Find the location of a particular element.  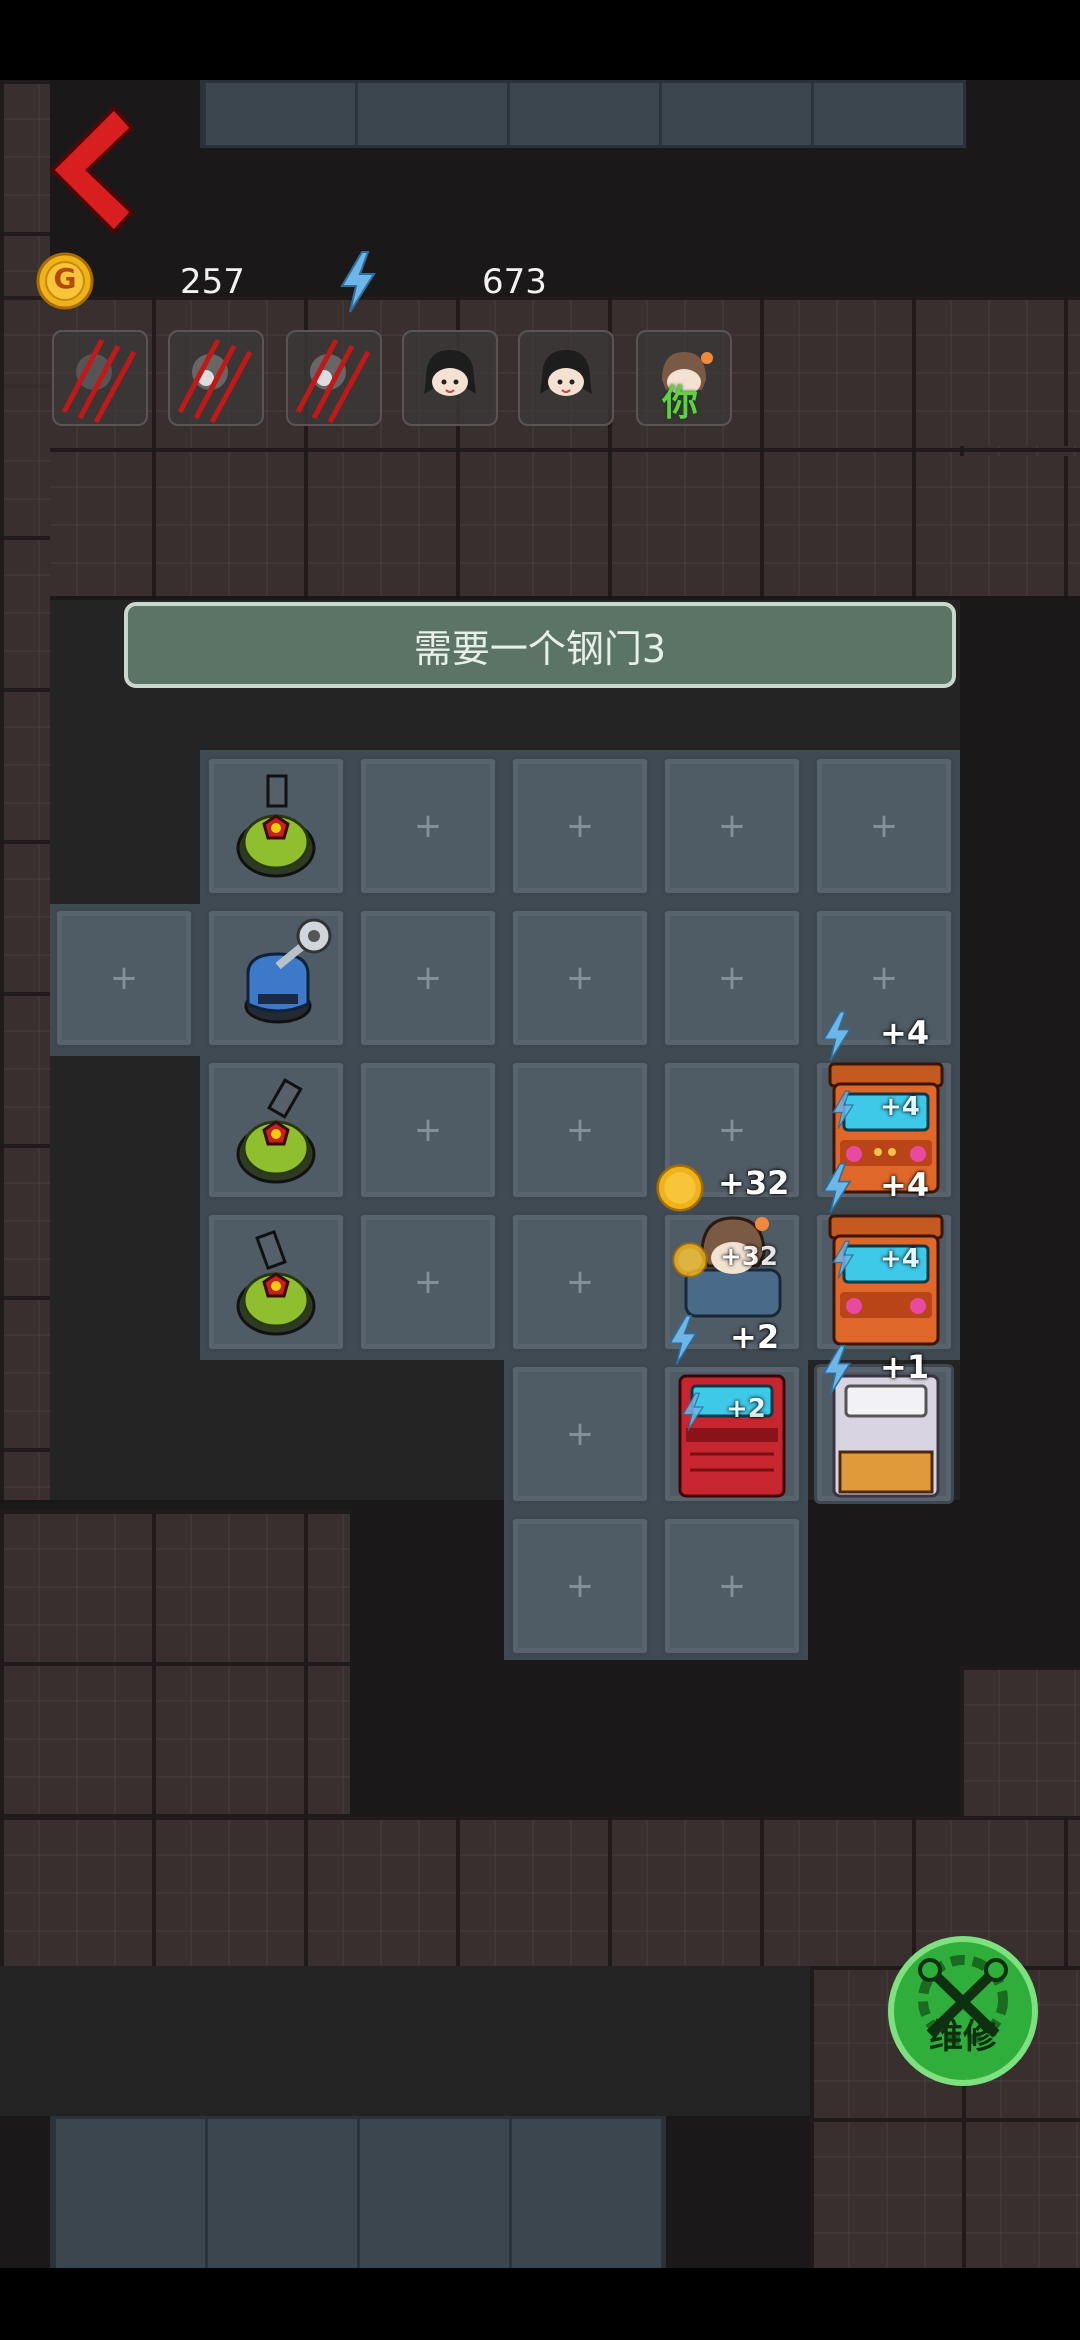

arcade-2-gain-large: +4 is located at coordinates (905, 1185).